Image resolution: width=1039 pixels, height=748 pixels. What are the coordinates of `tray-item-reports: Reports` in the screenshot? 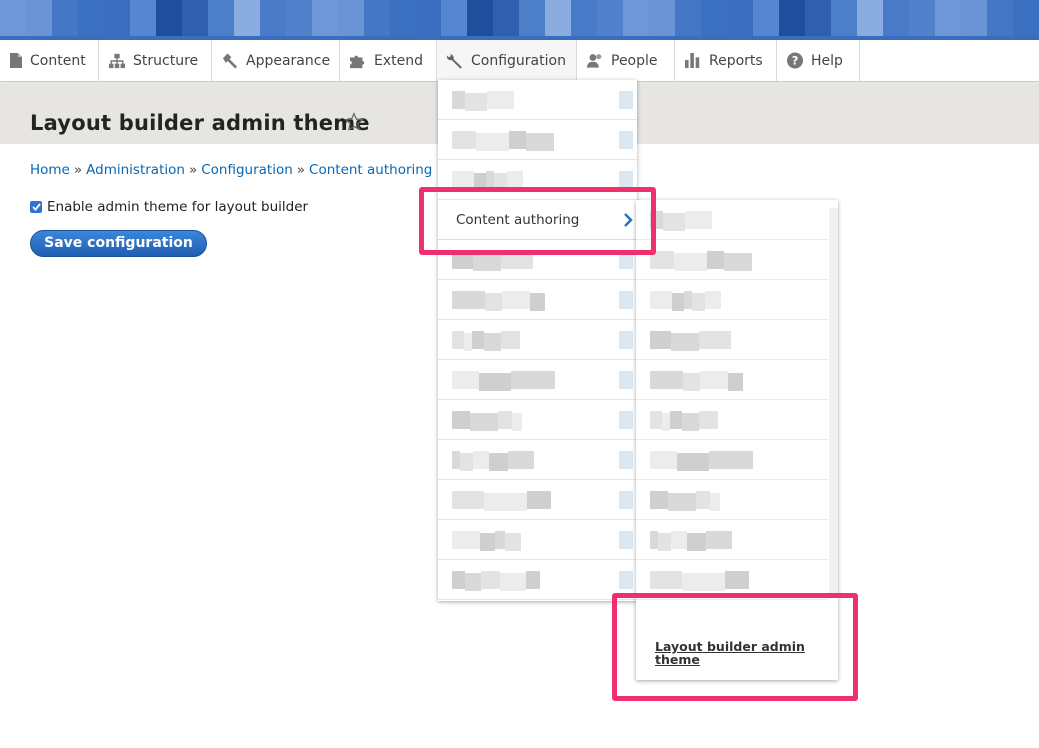 It's located at (726, 60).